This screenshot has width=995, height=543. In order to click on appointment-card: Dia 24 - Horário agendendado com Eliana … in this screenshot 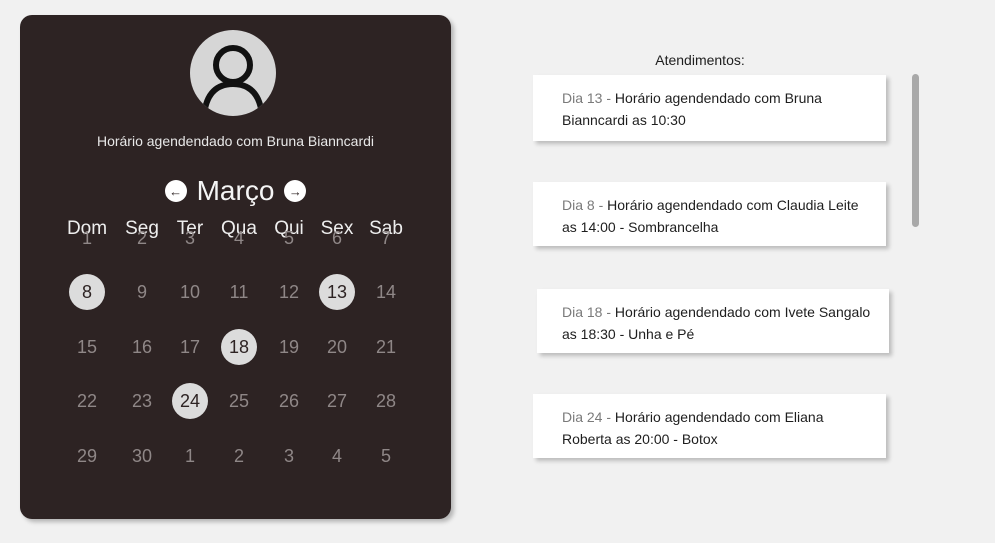, I will do `click(709, 426)`.